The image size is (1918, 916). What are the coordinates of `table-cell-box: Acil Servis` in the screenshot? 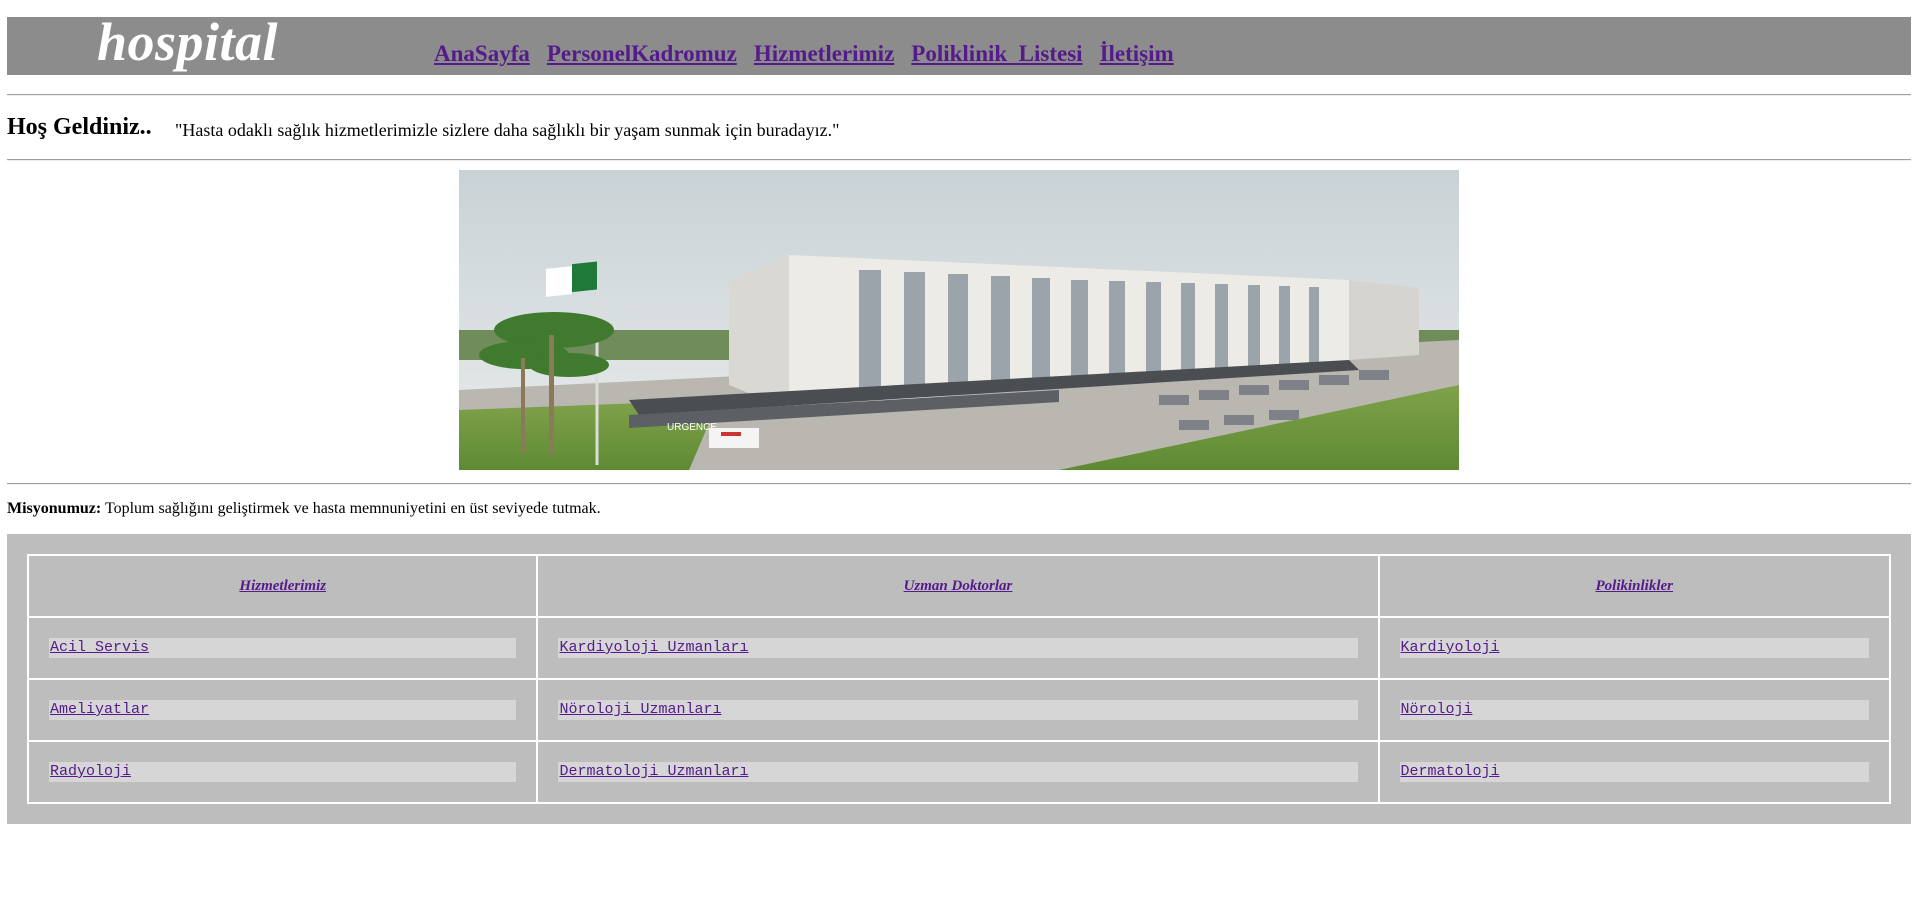 It's located at (283, 648).